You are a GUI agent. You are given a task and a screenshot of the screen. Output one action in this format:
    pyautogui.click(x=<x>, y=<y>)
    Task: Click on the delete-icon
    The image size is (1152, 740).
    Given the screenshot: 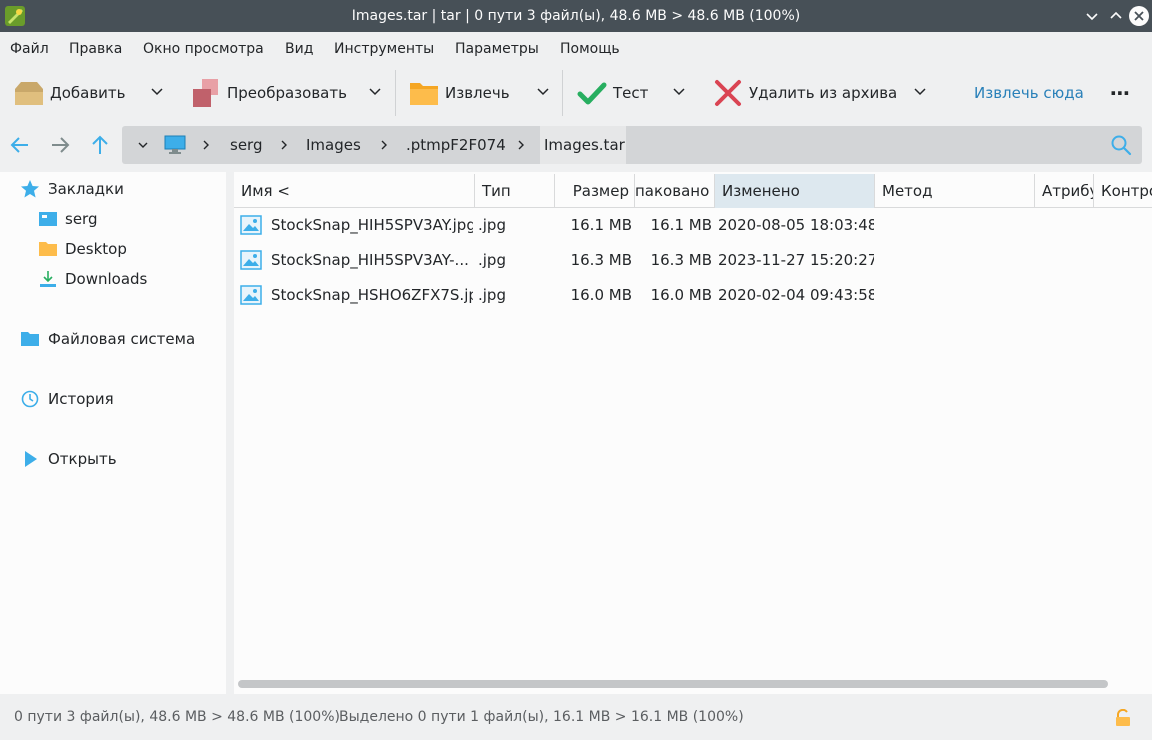 What is the action you would take?
    pyautogui.click(x=728, y=93)
    